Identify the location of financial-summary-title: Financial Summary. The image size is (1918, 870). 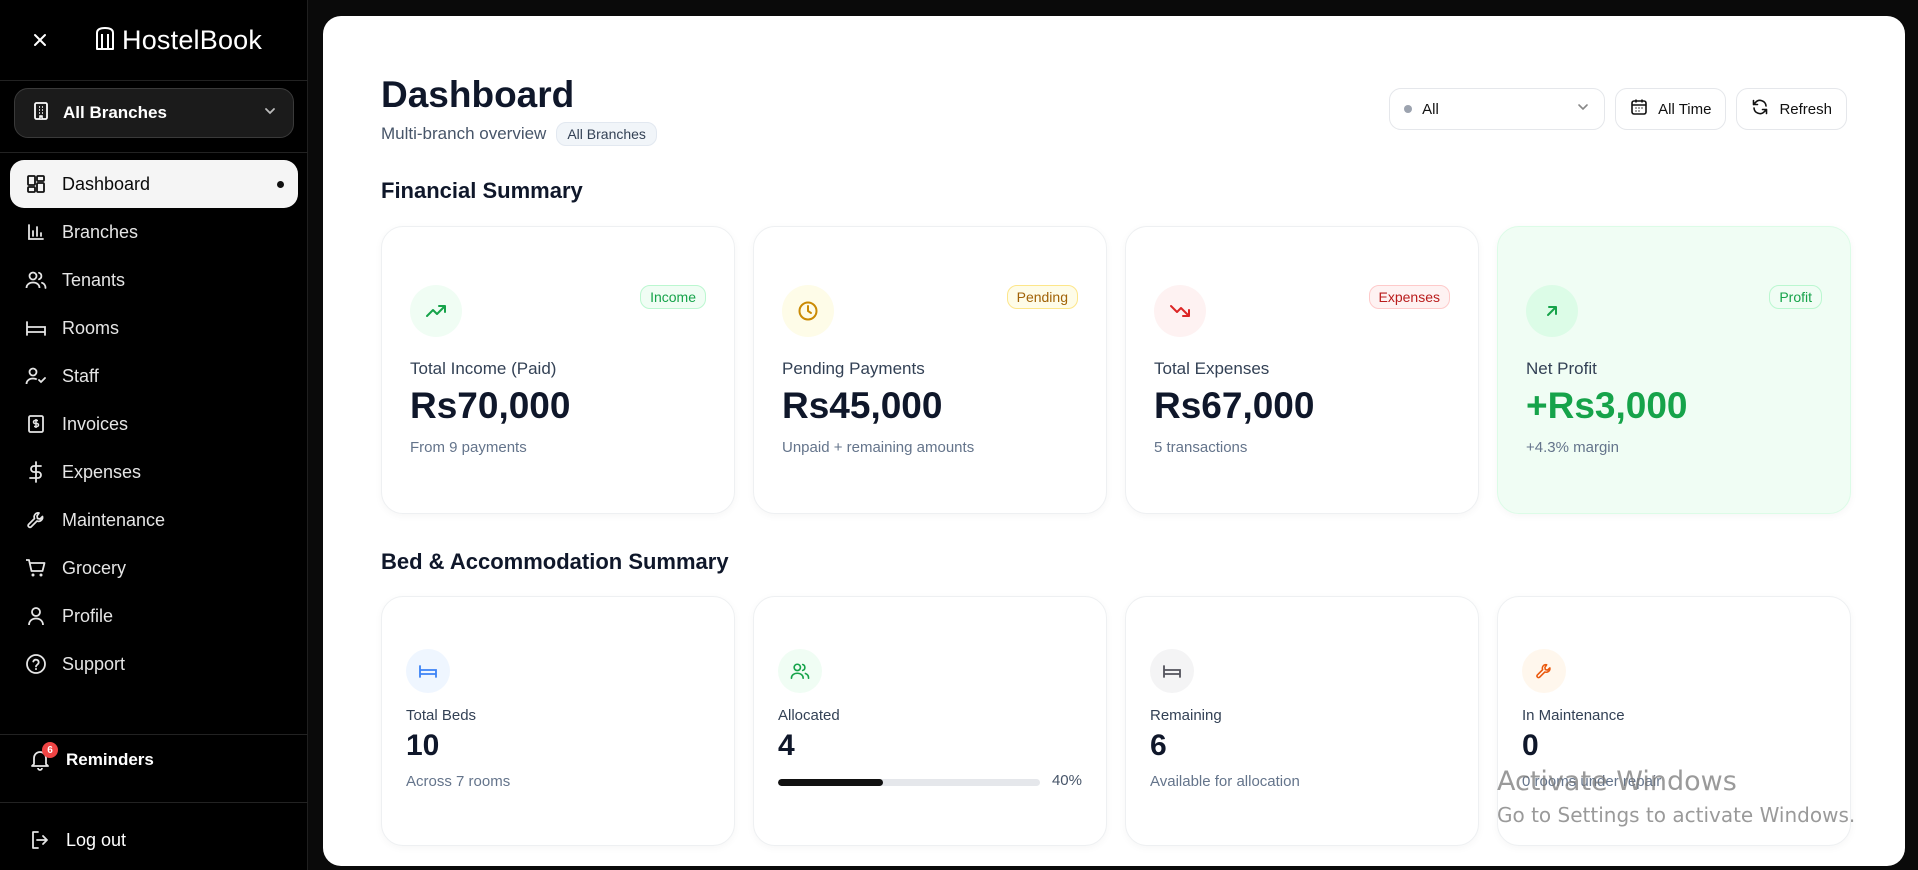
(482, 190).